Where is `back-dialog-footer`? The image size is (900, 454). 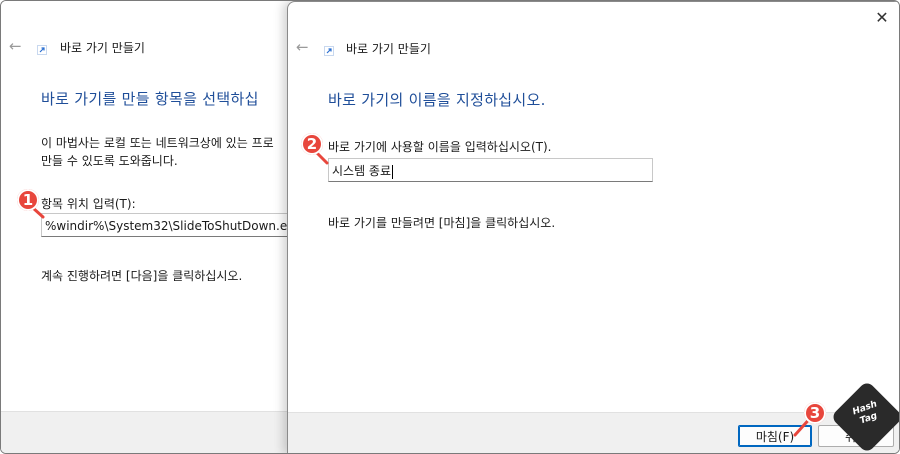 back-dialog-footer is located at coordinates (151, 432).